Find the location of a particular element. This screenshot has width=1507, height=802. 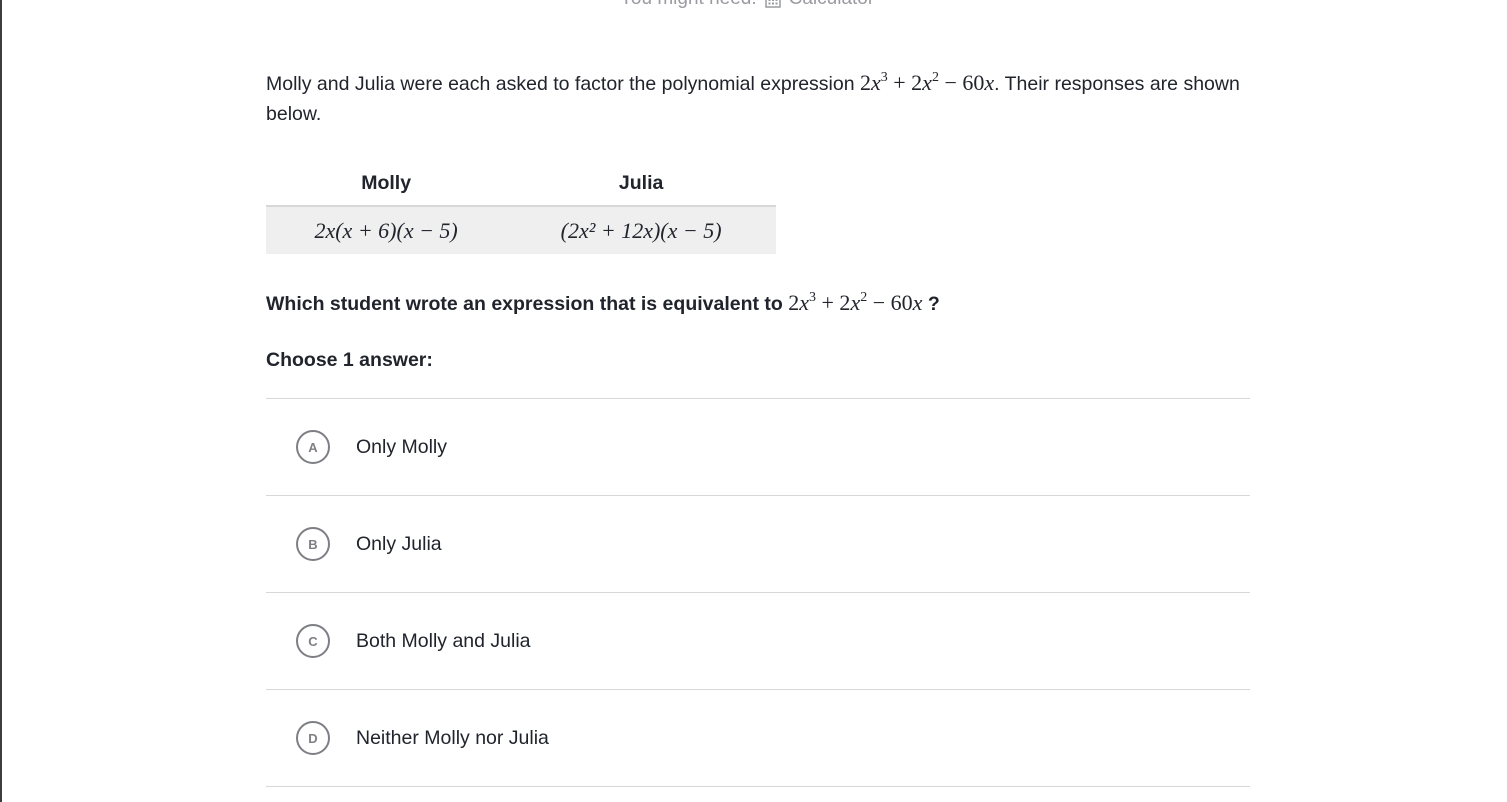

choice-b: B Only Julia is located at coordinates (758, 544).